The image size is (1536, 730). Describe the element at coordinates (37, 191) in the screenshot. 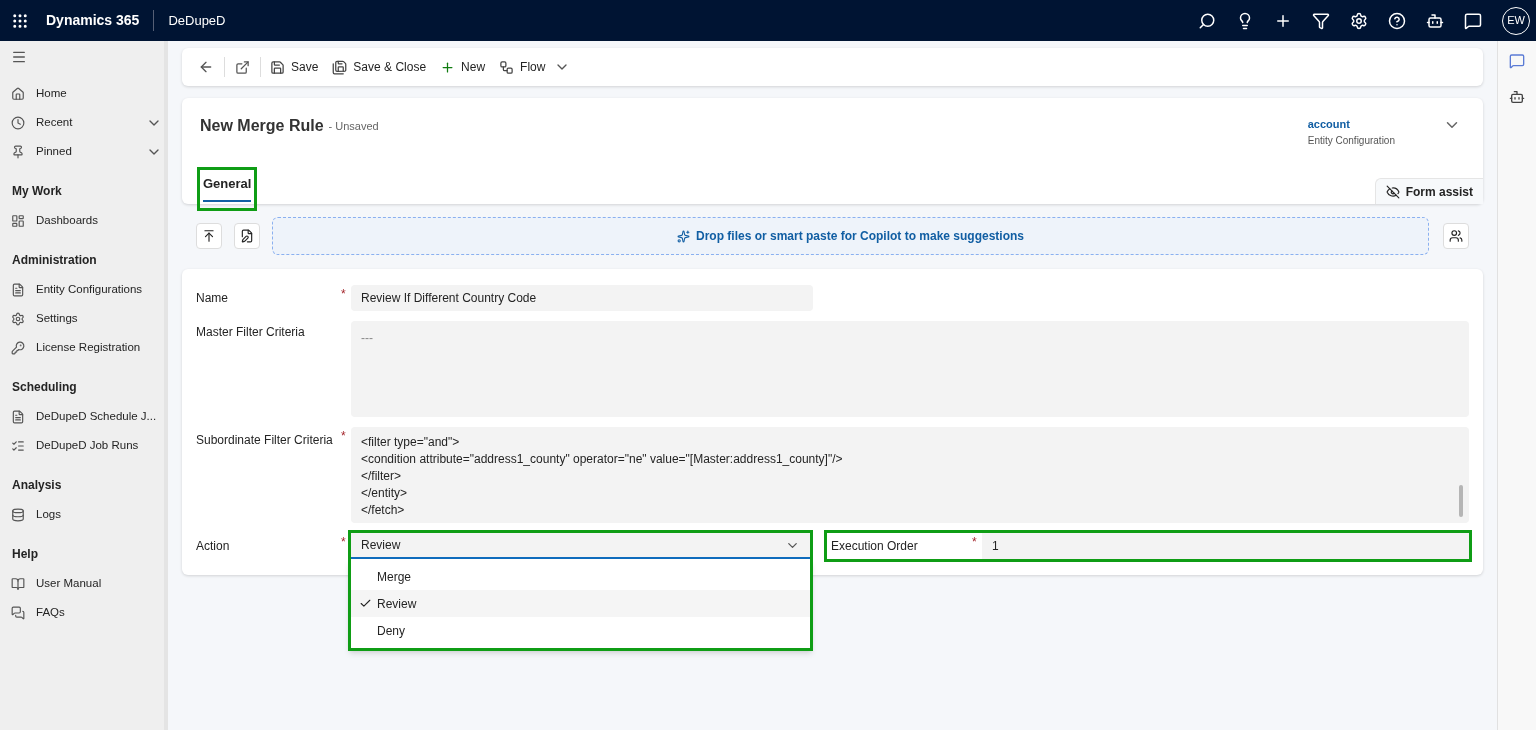

I see `section-heading: My Work` at that location.